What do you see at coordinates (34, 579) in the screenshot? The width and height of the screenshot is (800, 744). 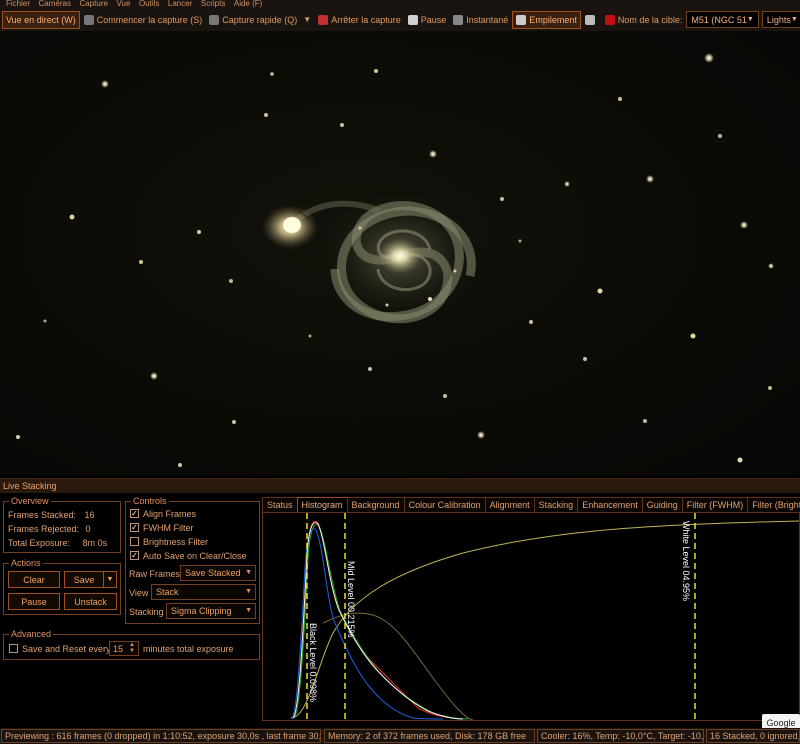 I see `clear-button: Clear` at bounding box center [34, 579].